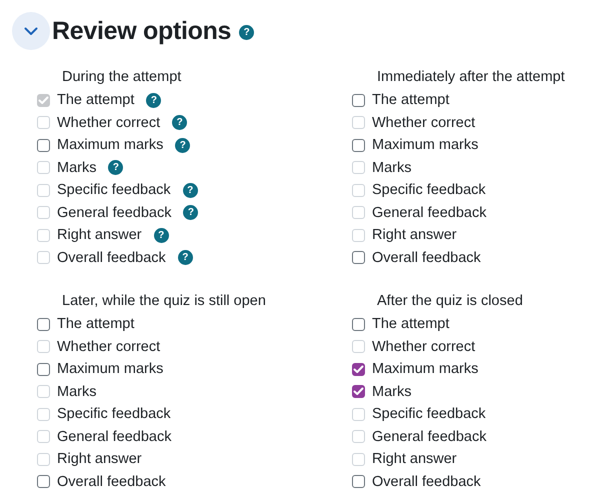  Describe the element at coordinates (450, 301) in the screenshot. I see `group-heading: After the quiz is closed` at that location.